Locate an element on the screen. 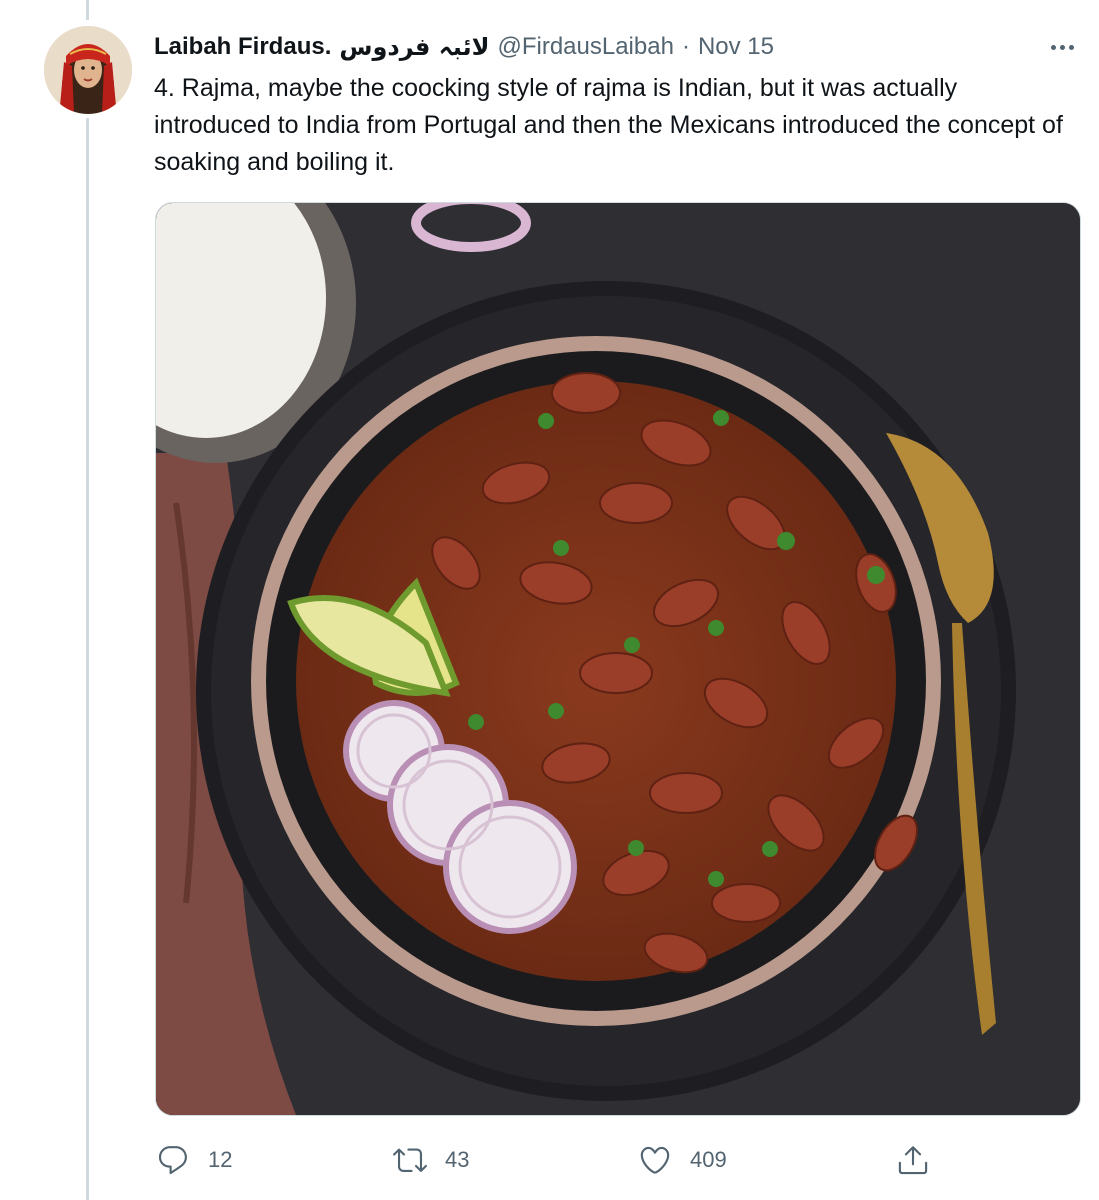  avatar-image is located at coordinates (88, 70).